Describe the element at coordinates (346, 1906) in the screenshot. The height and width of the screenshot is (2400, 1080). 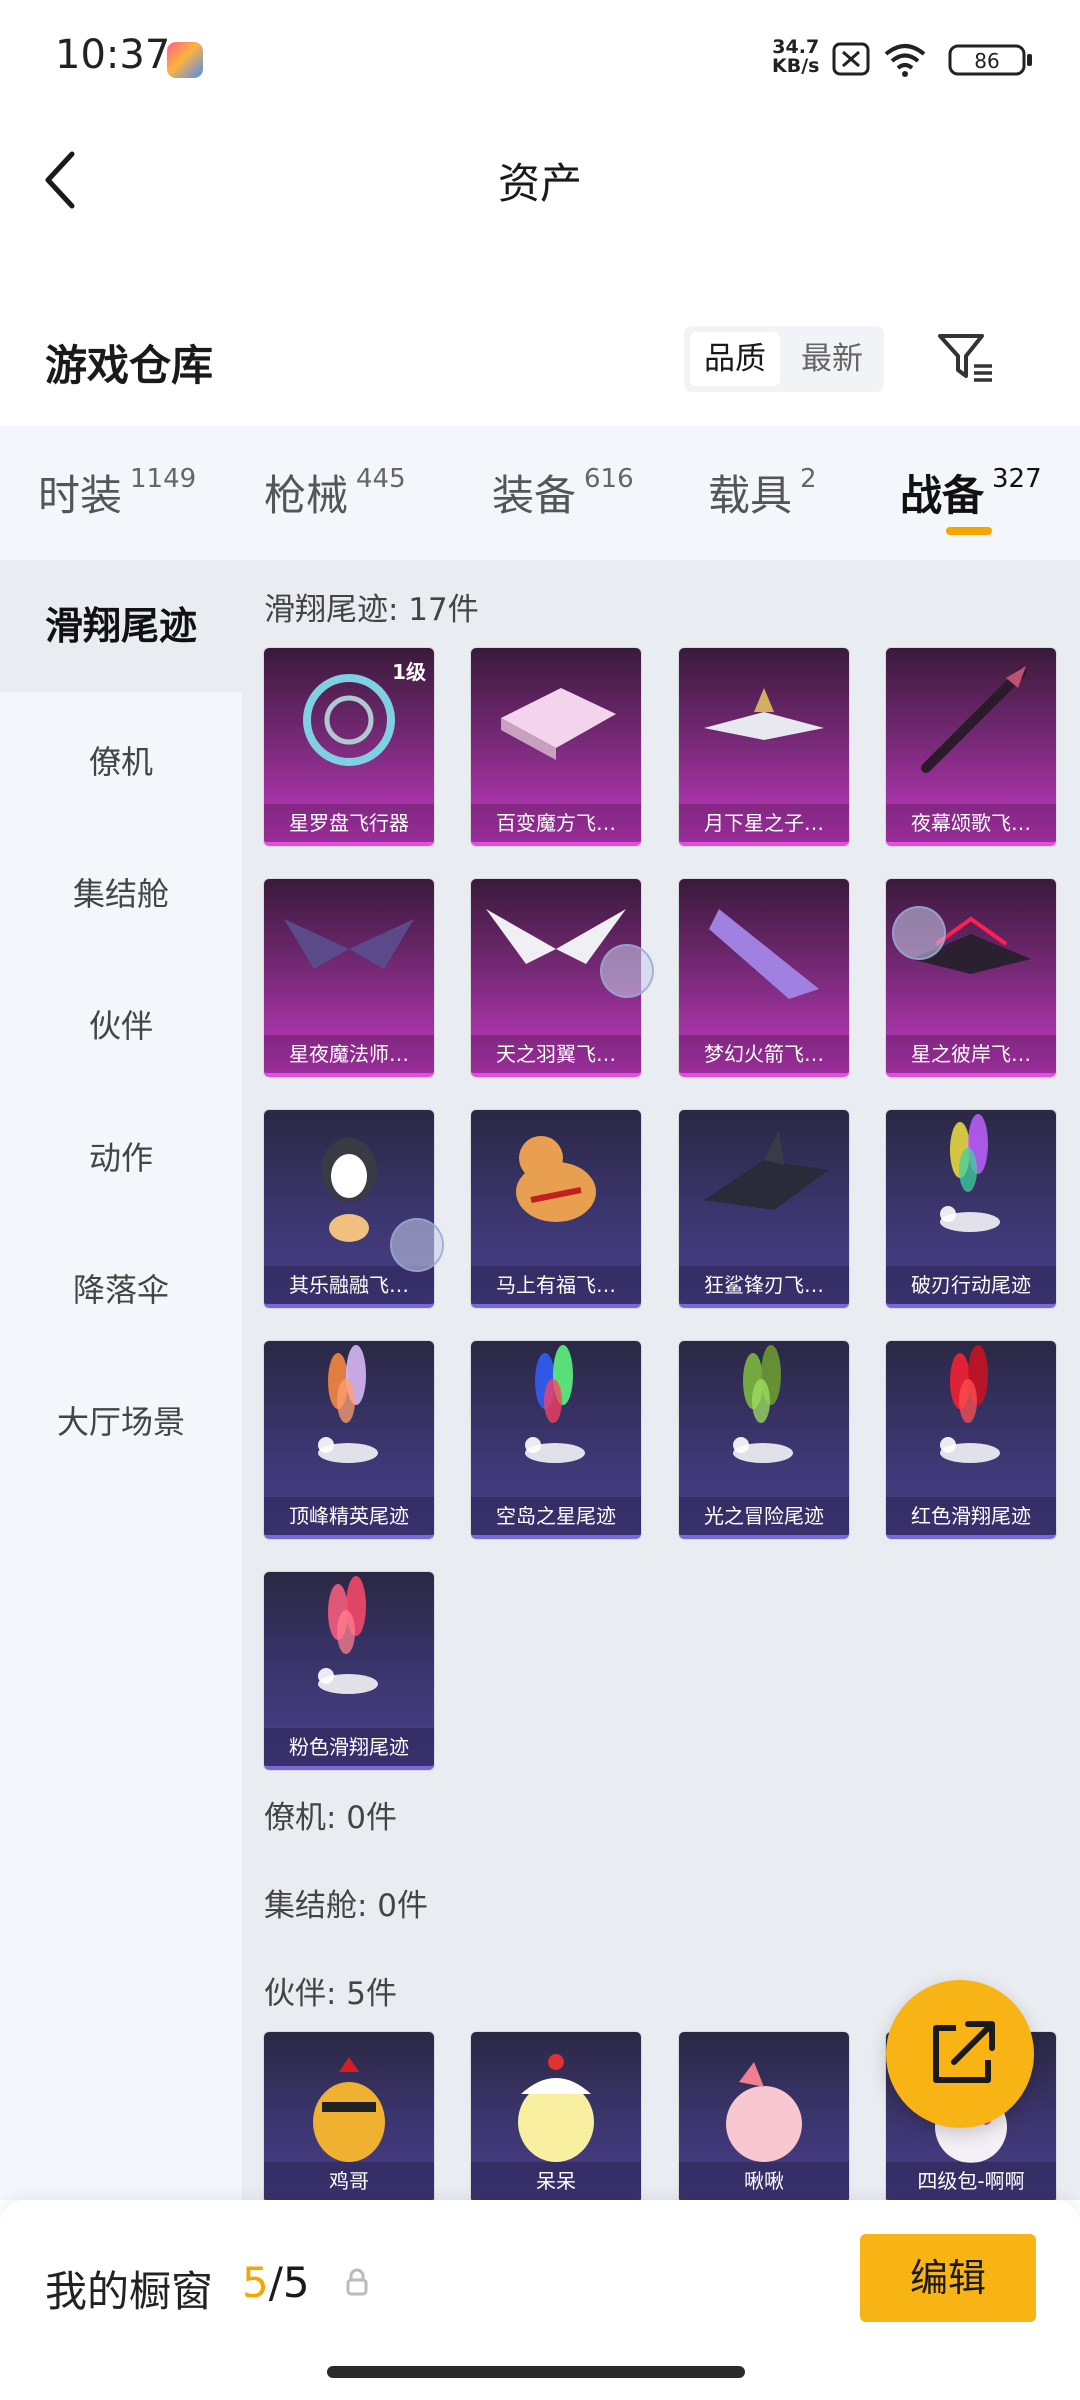
I see `section-title-capsule: 集结舱: 0件` at that location.